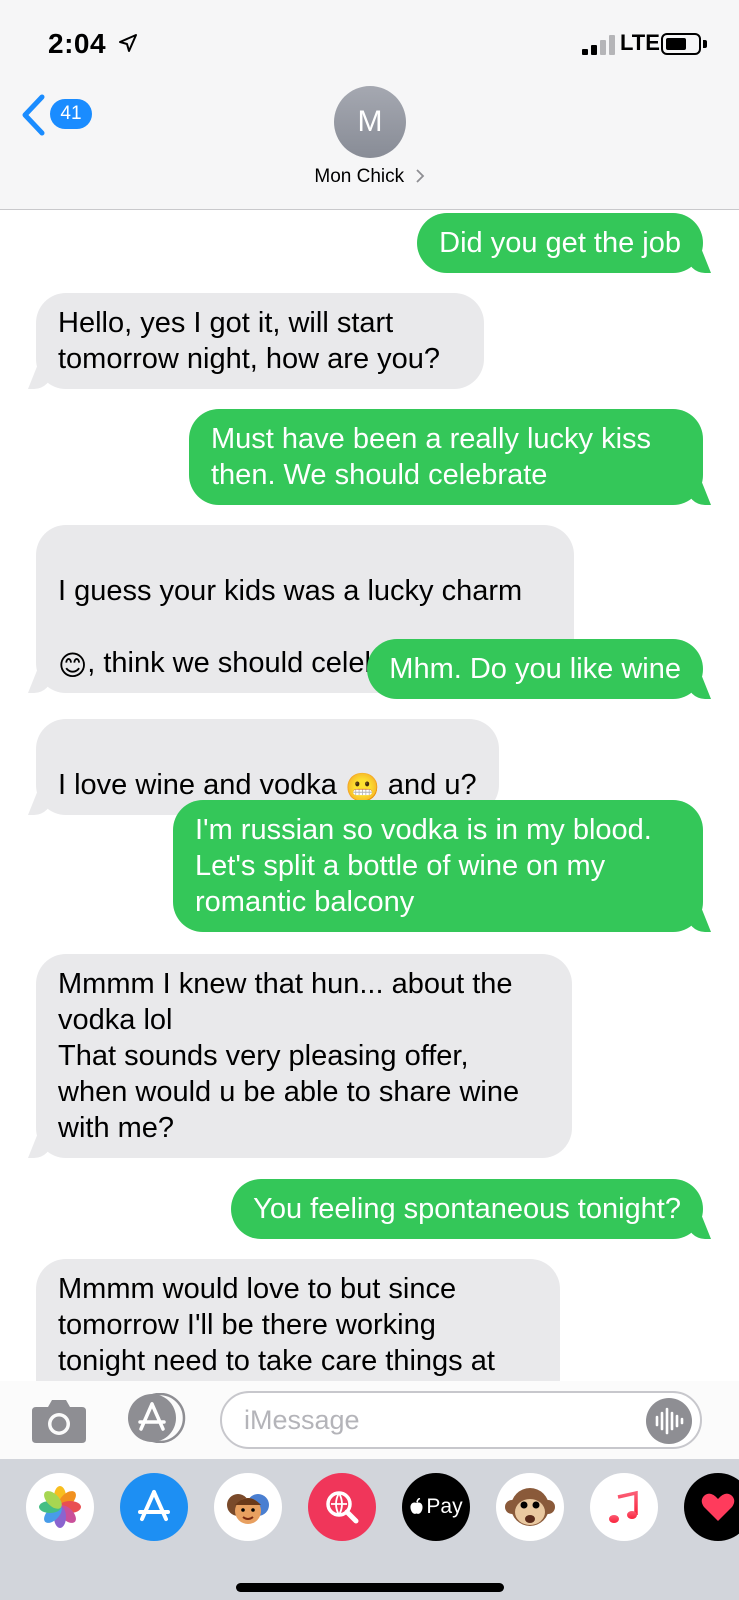 This screenshot has height=1600, width=739. Describe the element at coordinates (155, 1418) in the screenshot. I see `app-store-button-icon` at that location.